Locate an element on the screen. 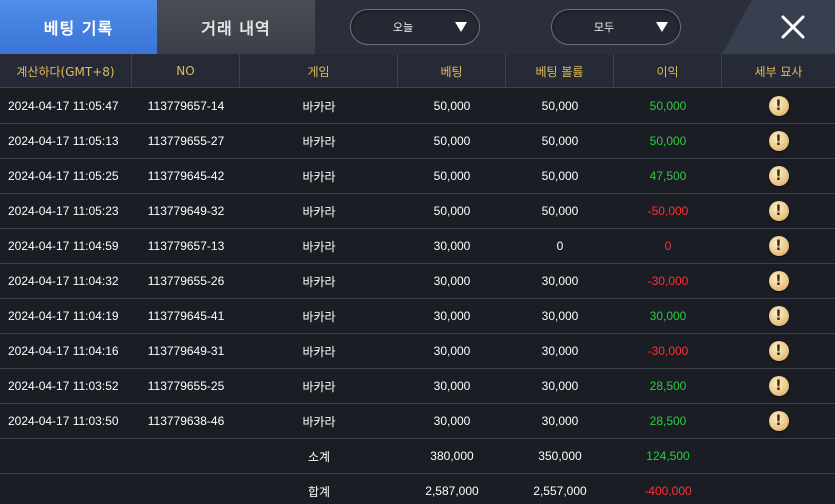  cell-no: 113779655-26 is located at coordinates (186, 281).